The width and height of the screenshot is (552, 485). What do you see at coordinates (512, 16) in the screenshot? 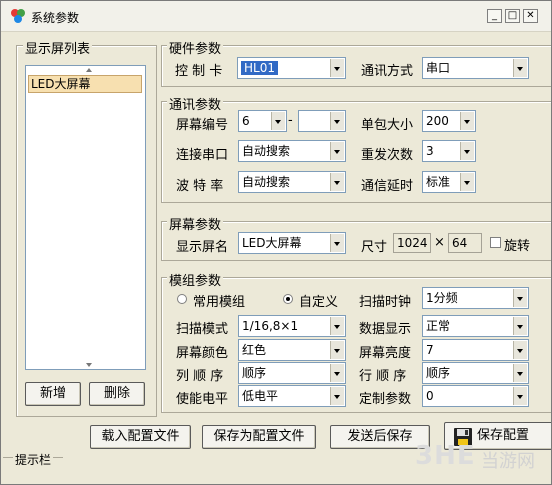
I see `maximize-button: □` at bounding box center [512, 16].